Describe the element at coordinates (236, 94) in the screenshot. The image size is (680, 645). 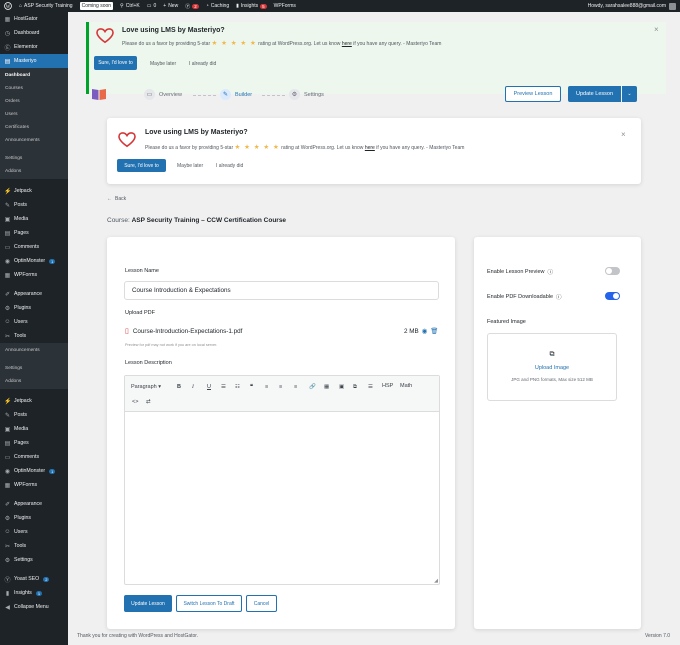
I see `tab-builder: ✎ Builder` at that location.